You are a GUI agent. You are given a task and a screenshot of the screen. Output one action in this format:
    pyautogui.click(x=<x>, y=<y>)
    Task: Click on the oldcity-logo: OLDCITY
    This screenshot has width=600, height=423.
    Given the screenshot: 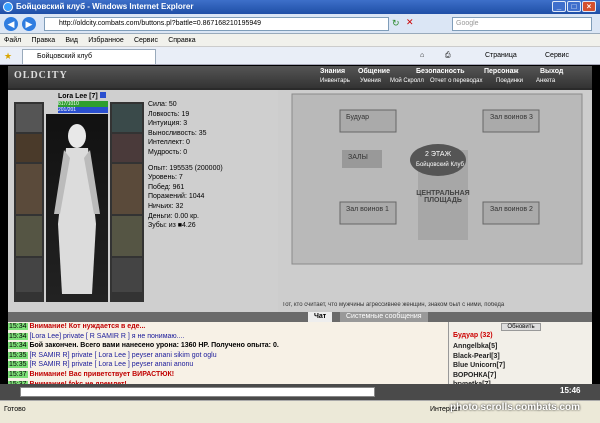 What is the action you would take?
    pyautogui.click(x=41, y=75)
    